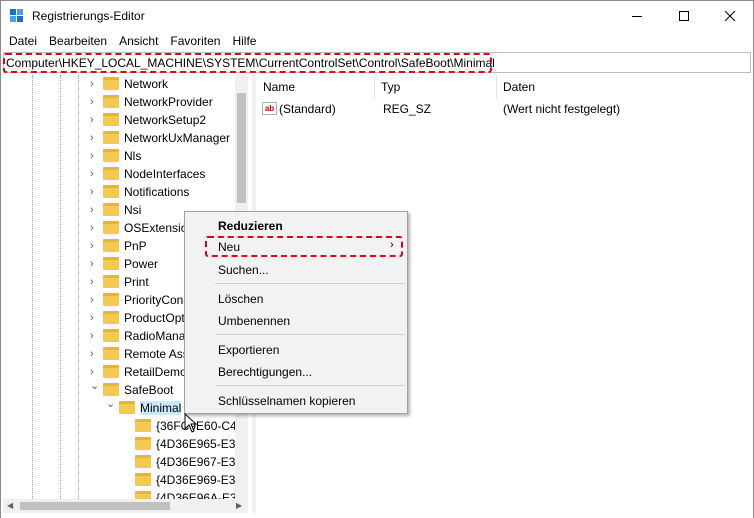 This screenshot has height=518, width=754. What do you see at coordinates (95, 506) in the screenshot?
I see `tree-horizontal-scroll-thumb` at bounding box center [95, 506].